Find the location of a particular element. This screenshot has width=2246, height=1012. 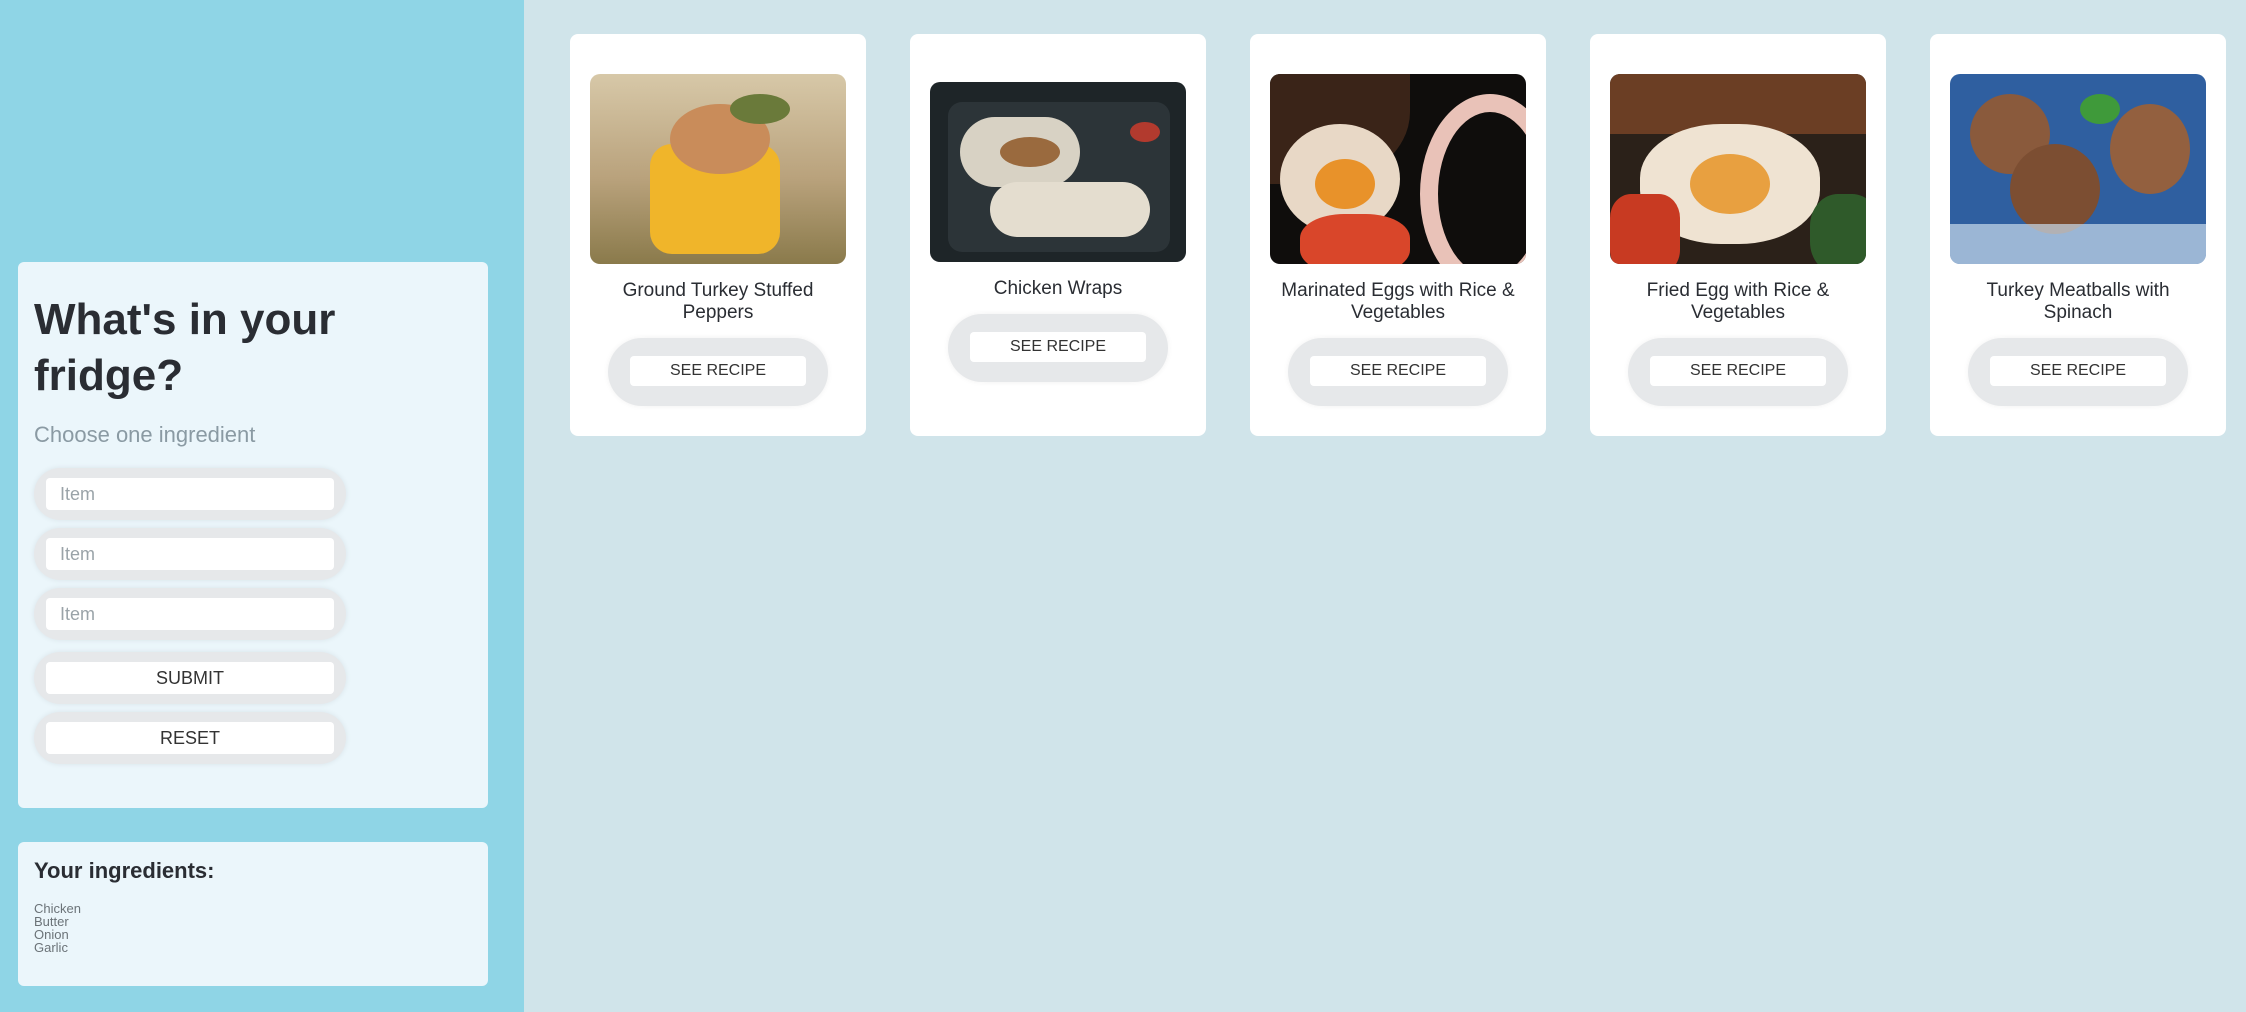

ingredients-list: Chicken Butter Onion Garlic is located at coordinates (253, 928).